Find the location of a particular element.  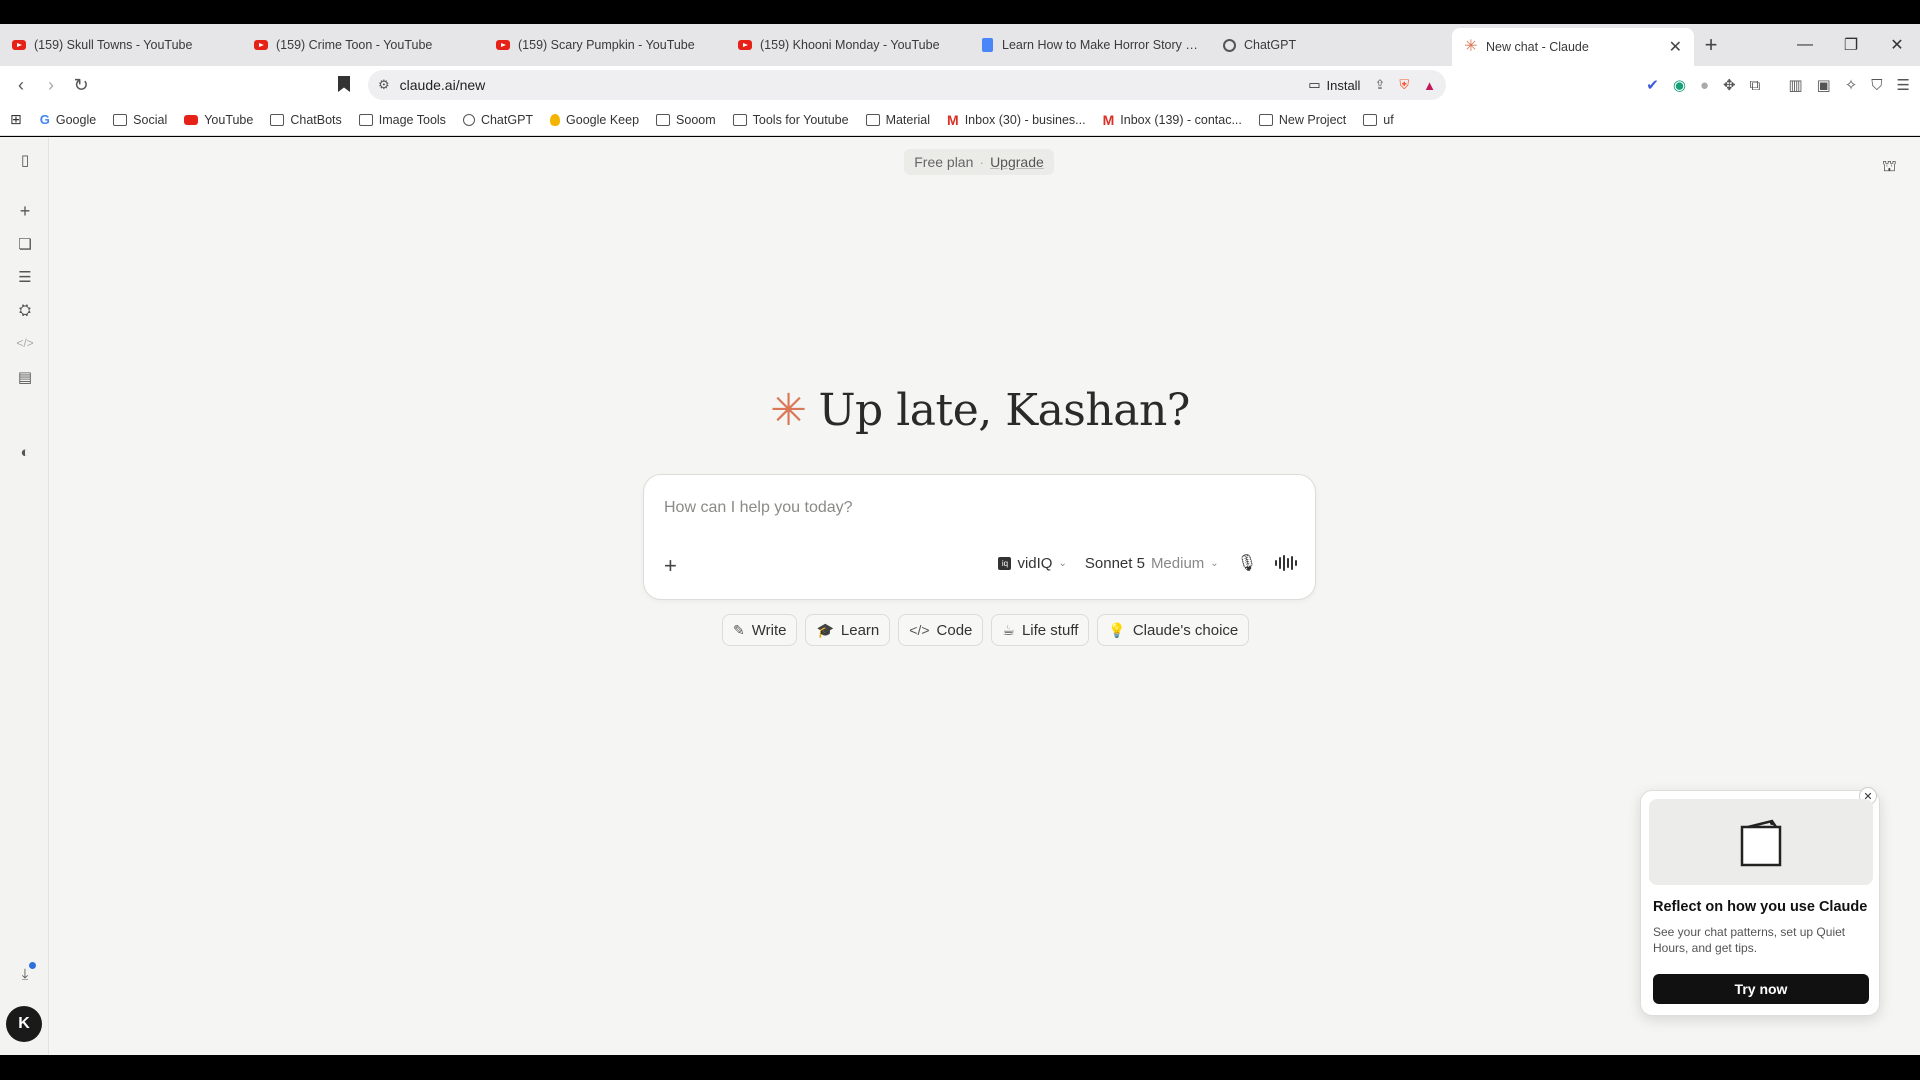

chip-claudes-choice: 💡 Claude's choice is located at coordinates (1173, 630).